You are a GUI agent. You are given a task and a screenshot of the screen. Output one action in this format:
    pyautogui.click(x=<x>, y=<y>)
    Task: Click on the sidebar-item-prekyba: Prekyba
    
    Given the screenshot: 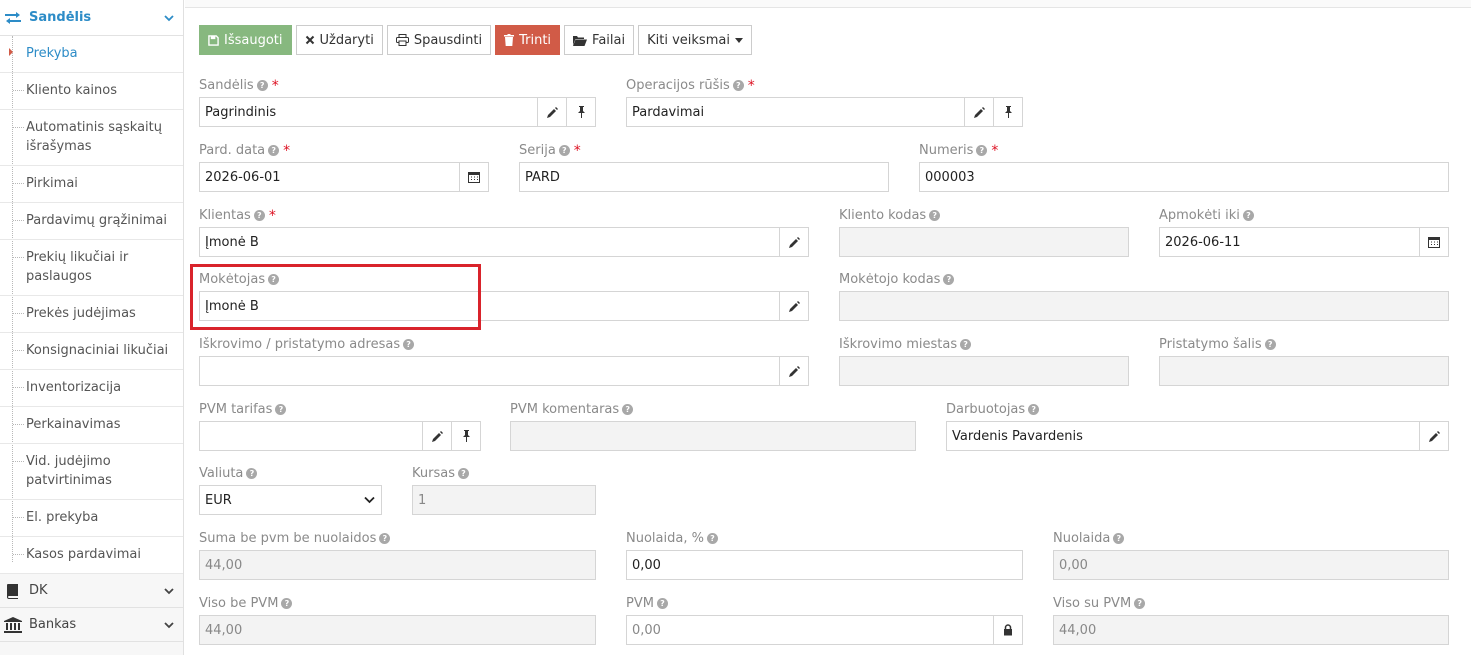 What is the action you would take?
    pyautogui.click(x=91, y=54)
    